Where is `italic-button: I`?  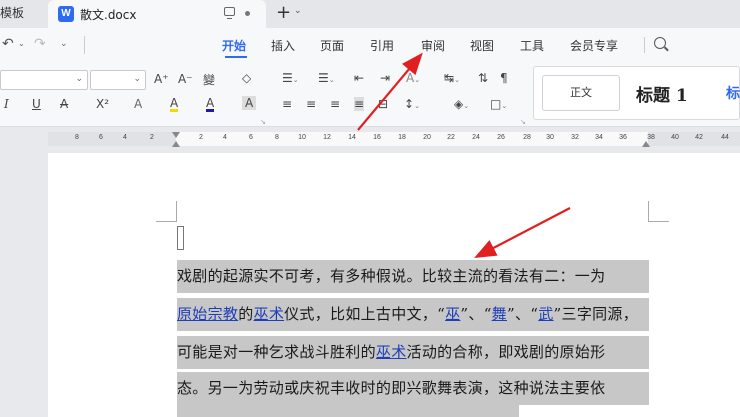
italic-button: I is located at coordinates (6, 104).